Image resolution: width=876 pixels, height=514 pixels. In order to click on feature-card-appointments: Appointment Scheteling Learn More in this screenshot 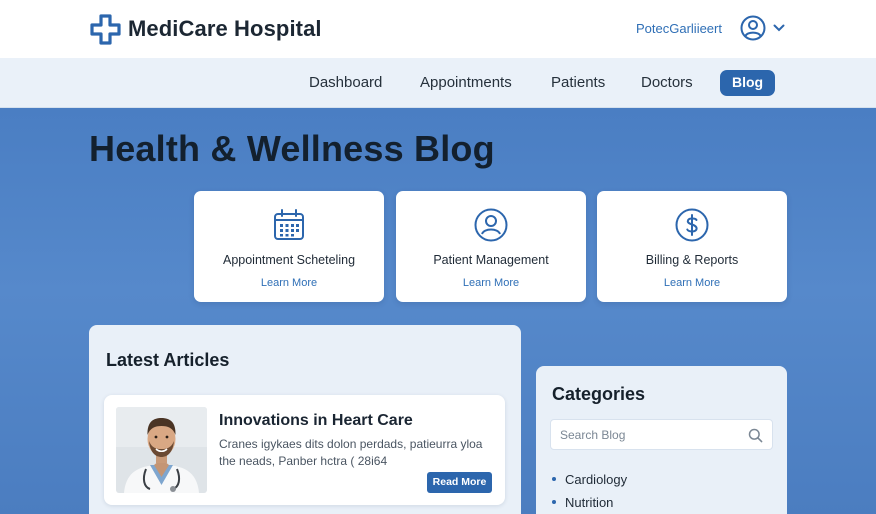, I will do `click(289, 246)`.